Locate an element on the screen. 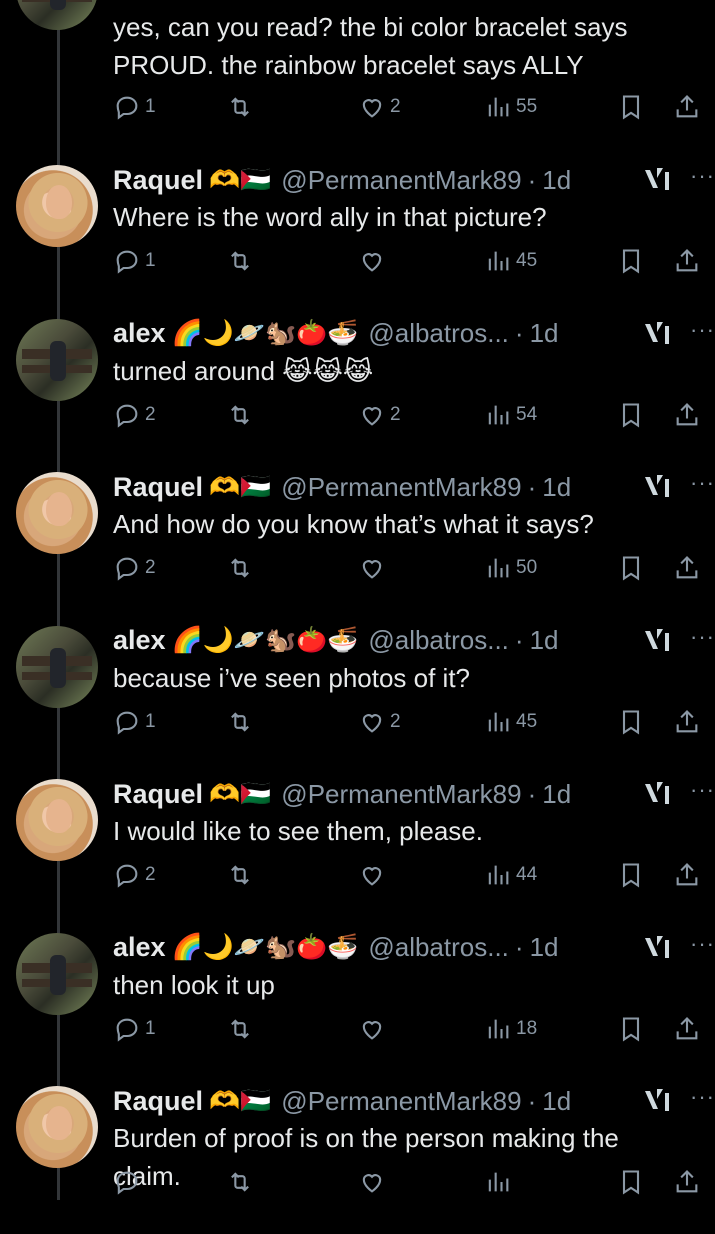 This screenshot has width=715, height=1234. views-button is located at coordinates (500, 1182).